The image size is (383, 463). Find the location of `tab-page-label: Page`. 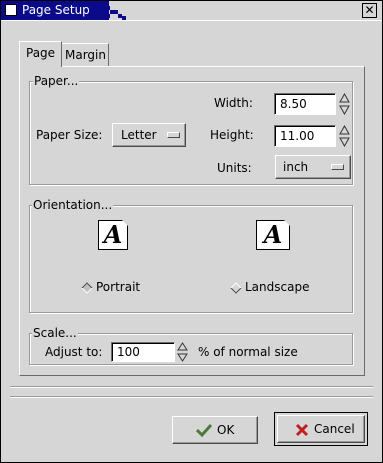

tab-page-label: Page is located at coordinates (41, 53).